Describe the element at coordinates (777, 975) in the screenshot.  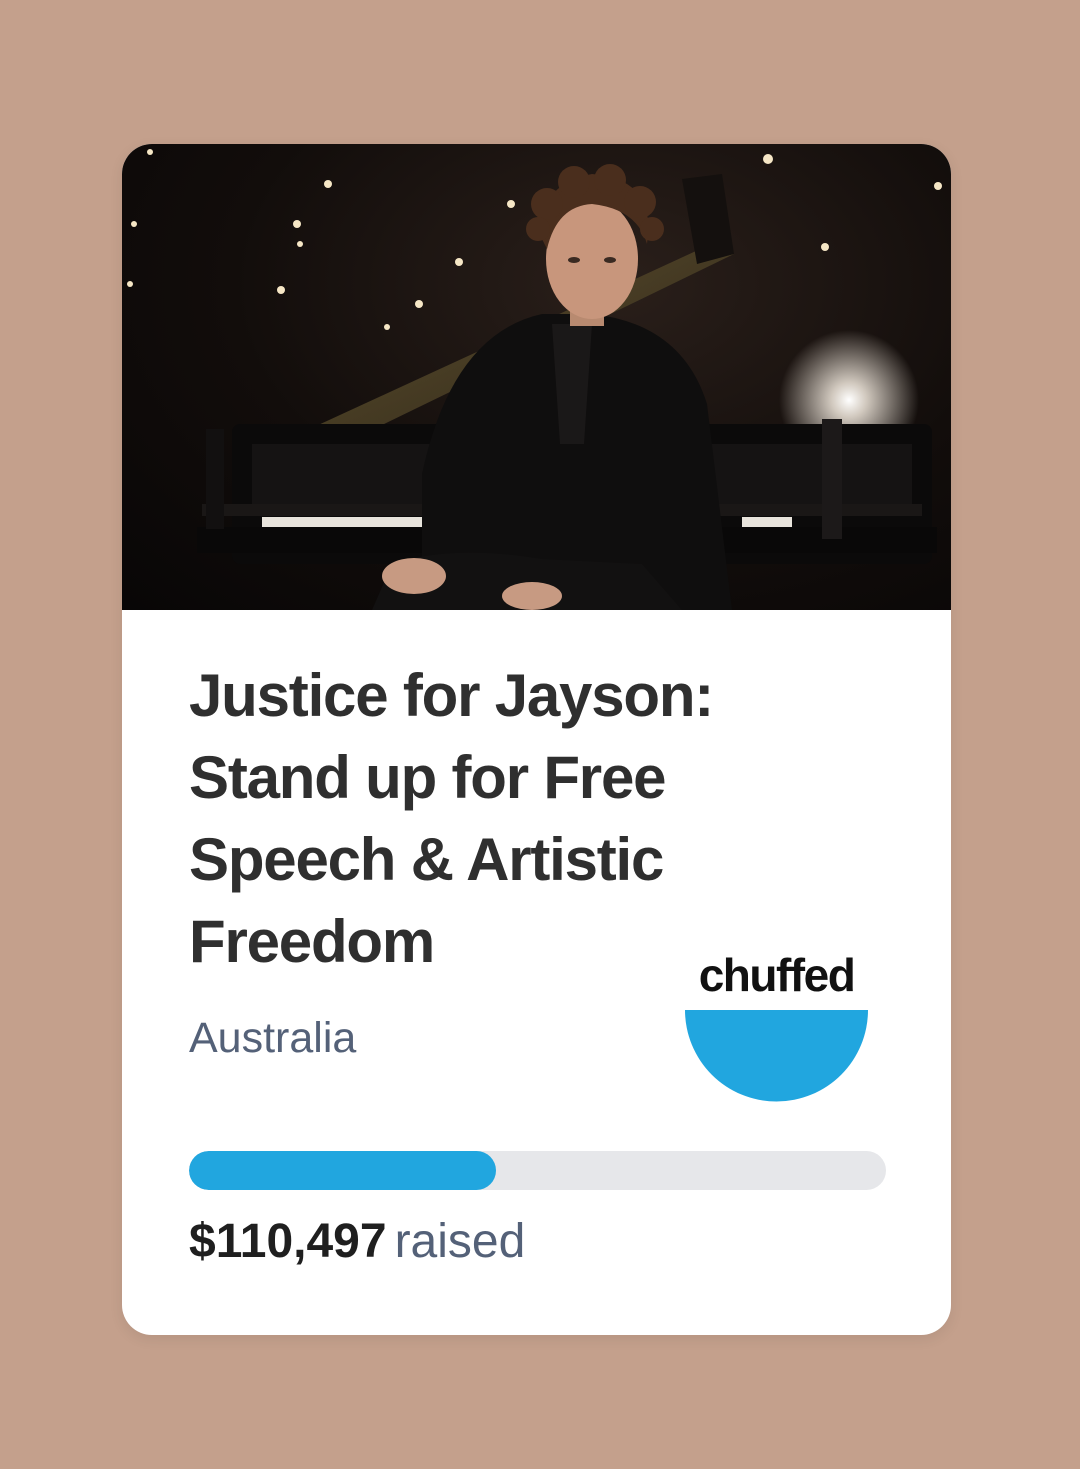
I see `brand-name: chuffed` at that location.